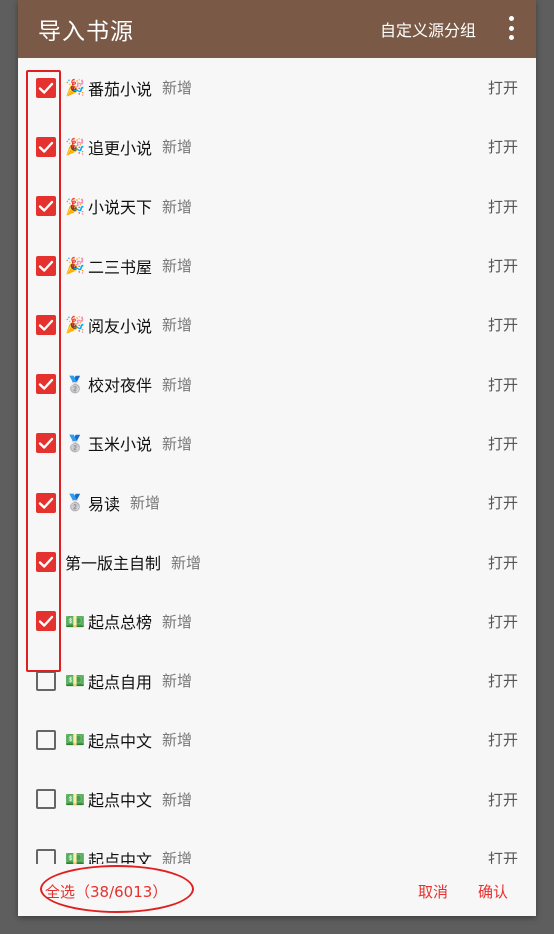 This screenshot has width=554, height=934. What do you see at coordinates (277, 680) in the screenshot?
I see `source-row: 💵 起点自用 新增 打开` at bounding box center [277, 680].